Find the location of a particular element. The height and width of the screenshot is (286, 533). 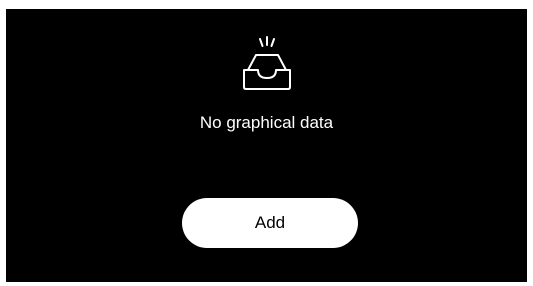

add-button: Add is located at coordinates (270, 223).